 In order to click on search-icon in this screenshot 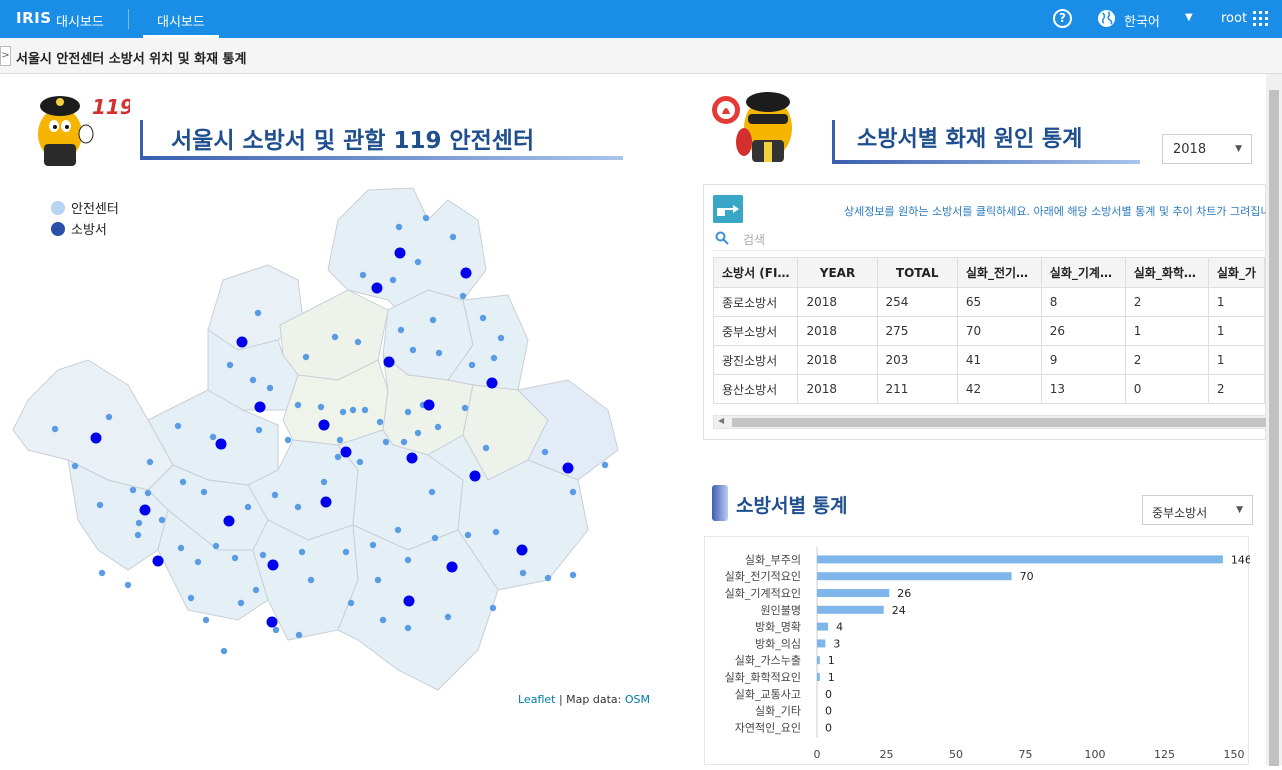, I will do `click(722, 238)`.